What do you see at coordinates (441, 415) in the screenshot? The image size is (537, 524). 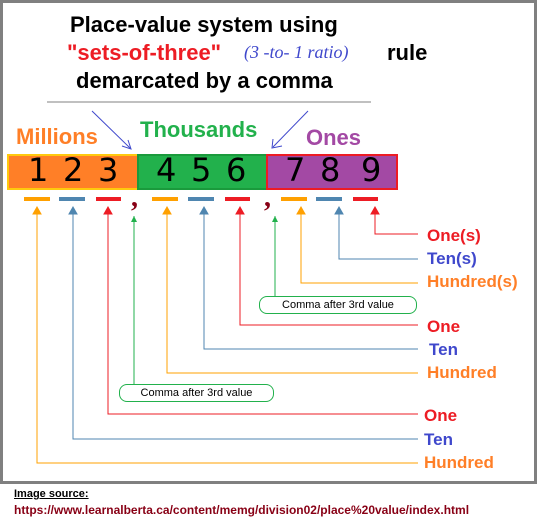 I see `label-millions-period-one: One` at bounding box center [441, 415].